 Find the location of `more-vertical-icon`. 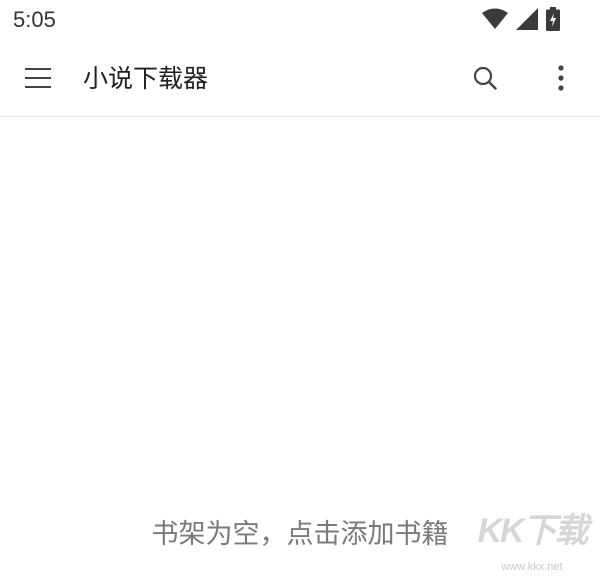

more-vertical-icon is located at coordinates (561, 80).